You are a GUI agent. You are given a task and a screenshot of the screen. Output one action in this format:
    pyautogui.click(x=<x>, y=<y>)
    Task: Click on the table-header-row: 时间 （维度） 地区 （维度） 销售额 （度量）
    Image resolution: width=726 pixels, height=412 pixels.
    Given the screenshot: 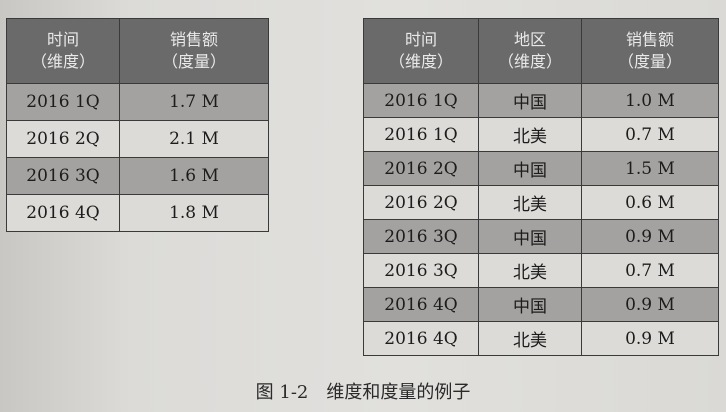 What is the action you would take?
    pyautogui.click(x=541, y=51)
    